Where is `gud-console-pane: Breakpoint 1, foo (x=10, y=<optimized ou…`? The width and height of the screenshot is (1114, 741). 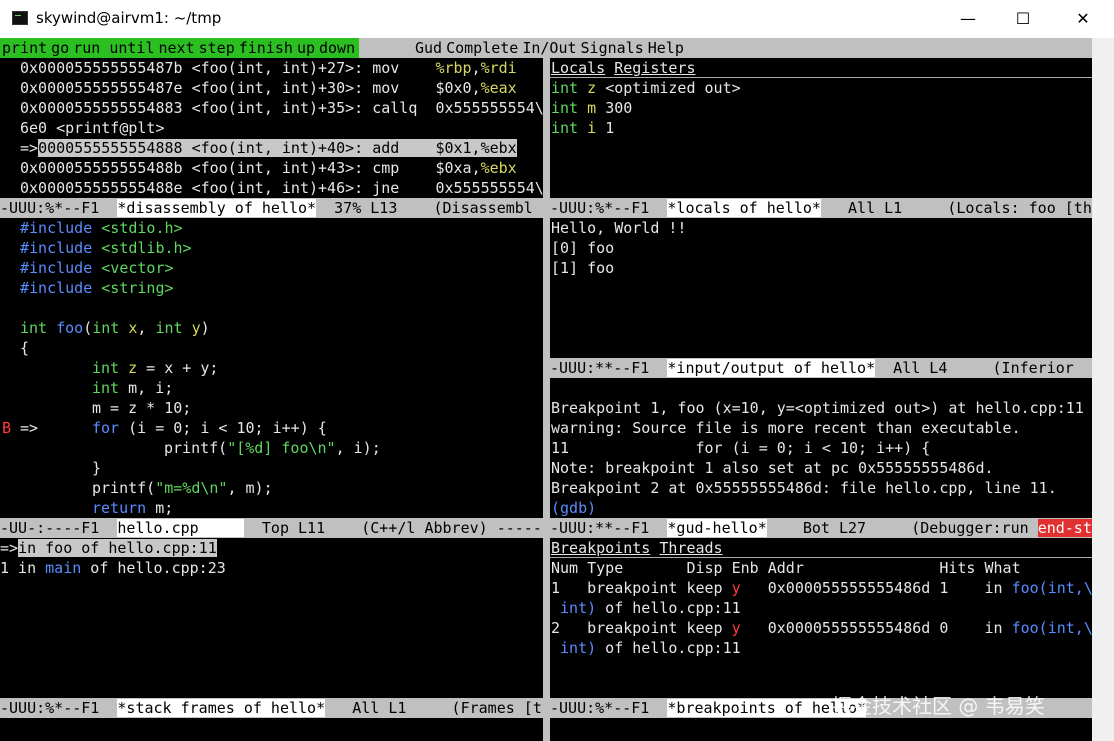 gud-console-pane: Breakpoint 1, foo (x=10, y=<optimized ou… is located at coordinates (821, 448).